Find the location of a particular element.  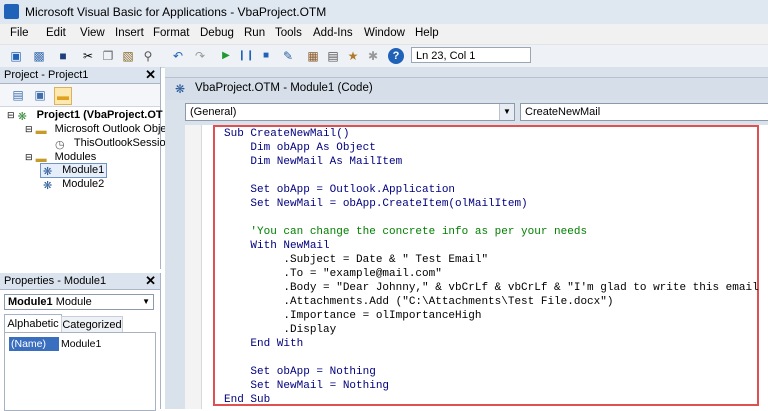

object-browser-icon: ★ is located at coordinates (353, 56).